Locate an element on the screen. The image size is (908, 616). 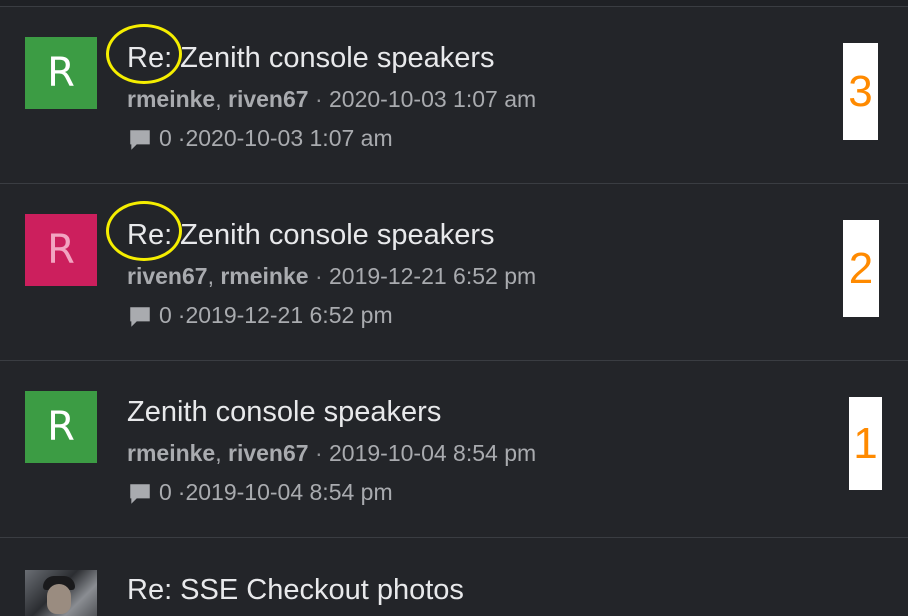
topic-authors: rmeinke, riven67 · 2020-10-03 1:07 am is located at coordinates (331, 99).